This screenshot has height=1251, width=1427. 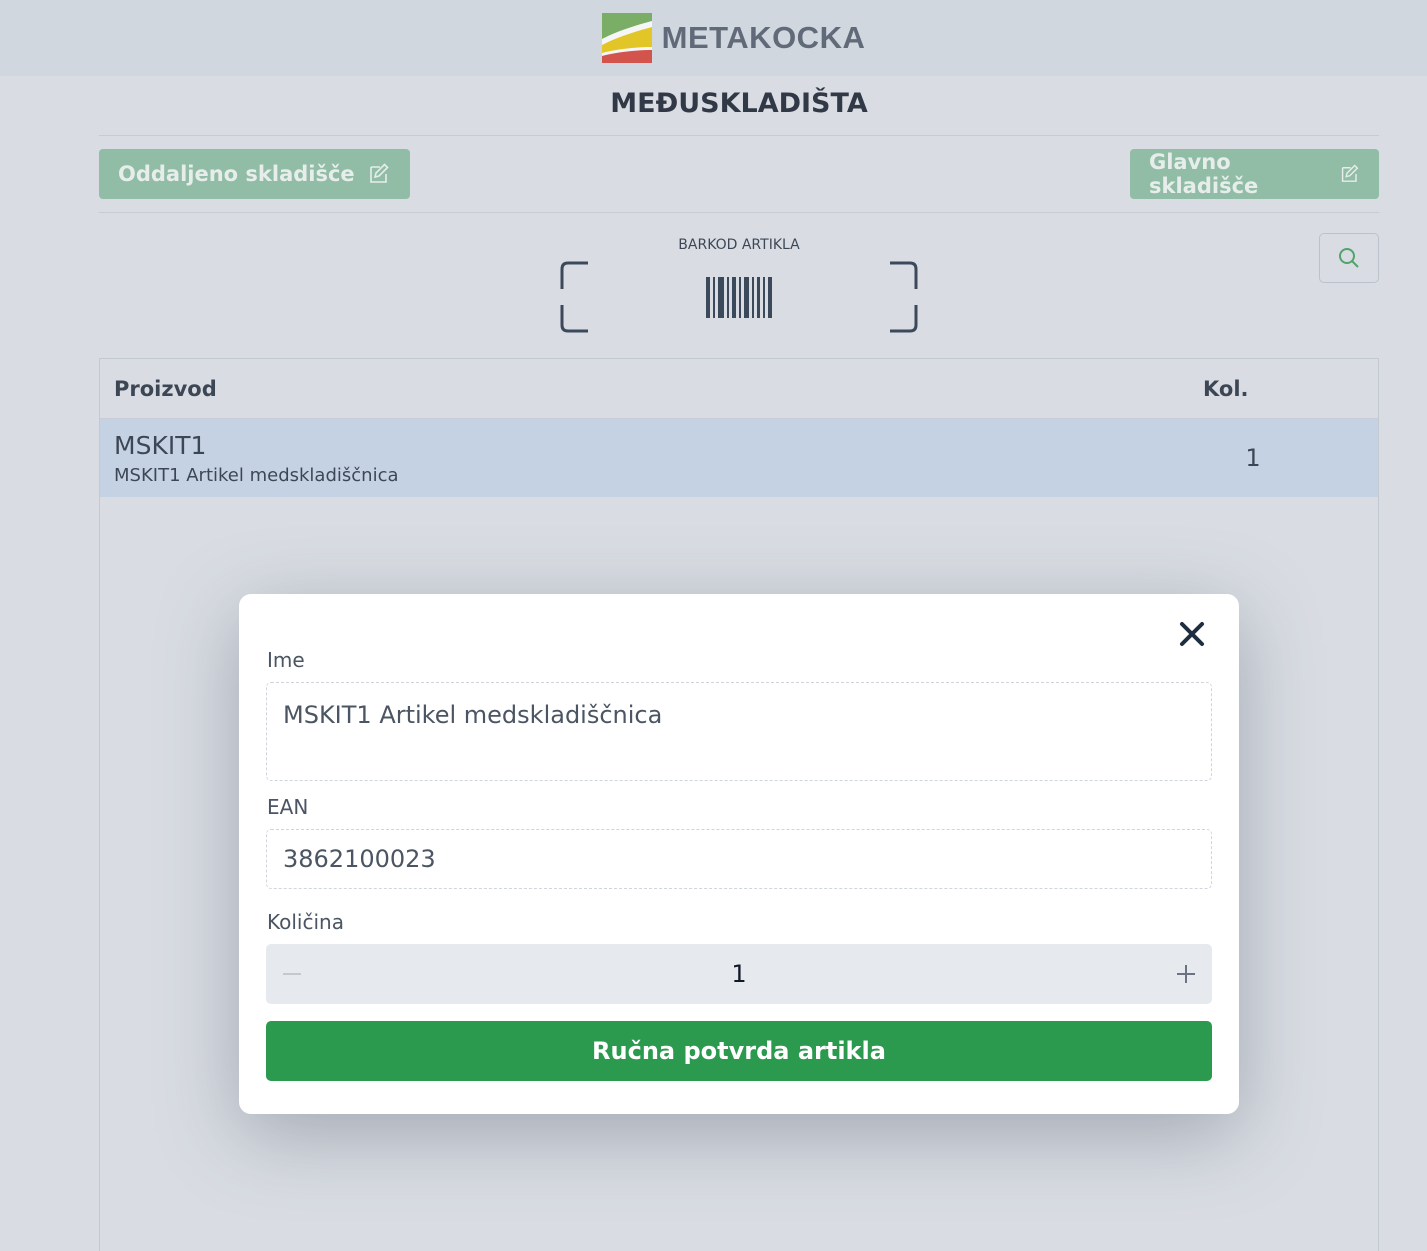 What do you see at coordinates (288, 807) in the screenshot?
I see `ean-label: EAN` at bounding box center [288, 807].